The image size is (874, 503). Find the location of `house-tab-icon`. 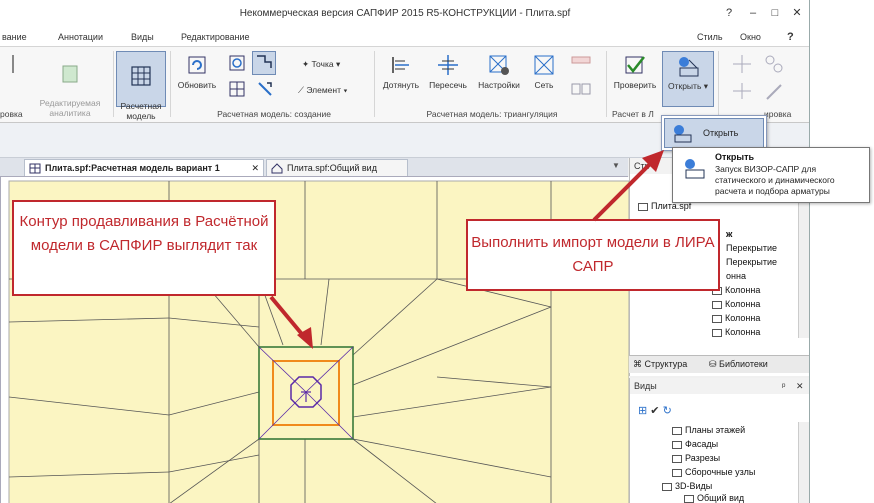

house-tab-icon is located at coordinates (277, 168).